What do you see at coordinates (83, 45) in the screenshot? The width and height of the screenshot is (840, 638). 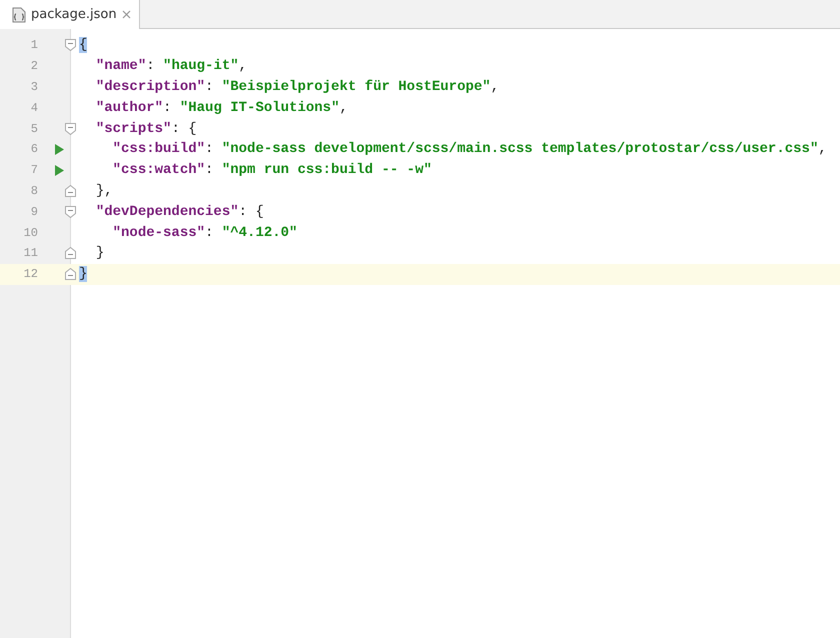 I see `json-brace: {` at bounding box center [83, 45].